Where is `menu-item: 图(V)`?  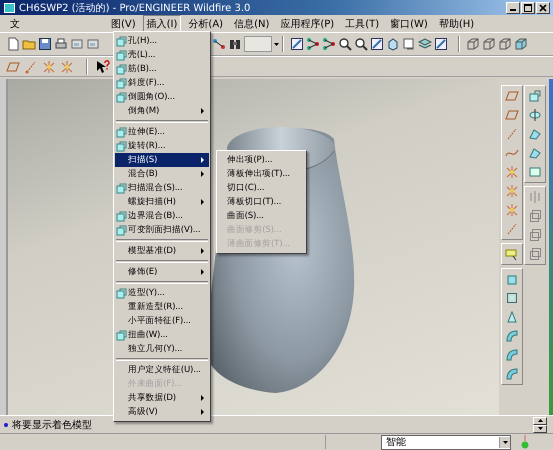 menu-item: 图(V) is located at coordinates (123, 23).